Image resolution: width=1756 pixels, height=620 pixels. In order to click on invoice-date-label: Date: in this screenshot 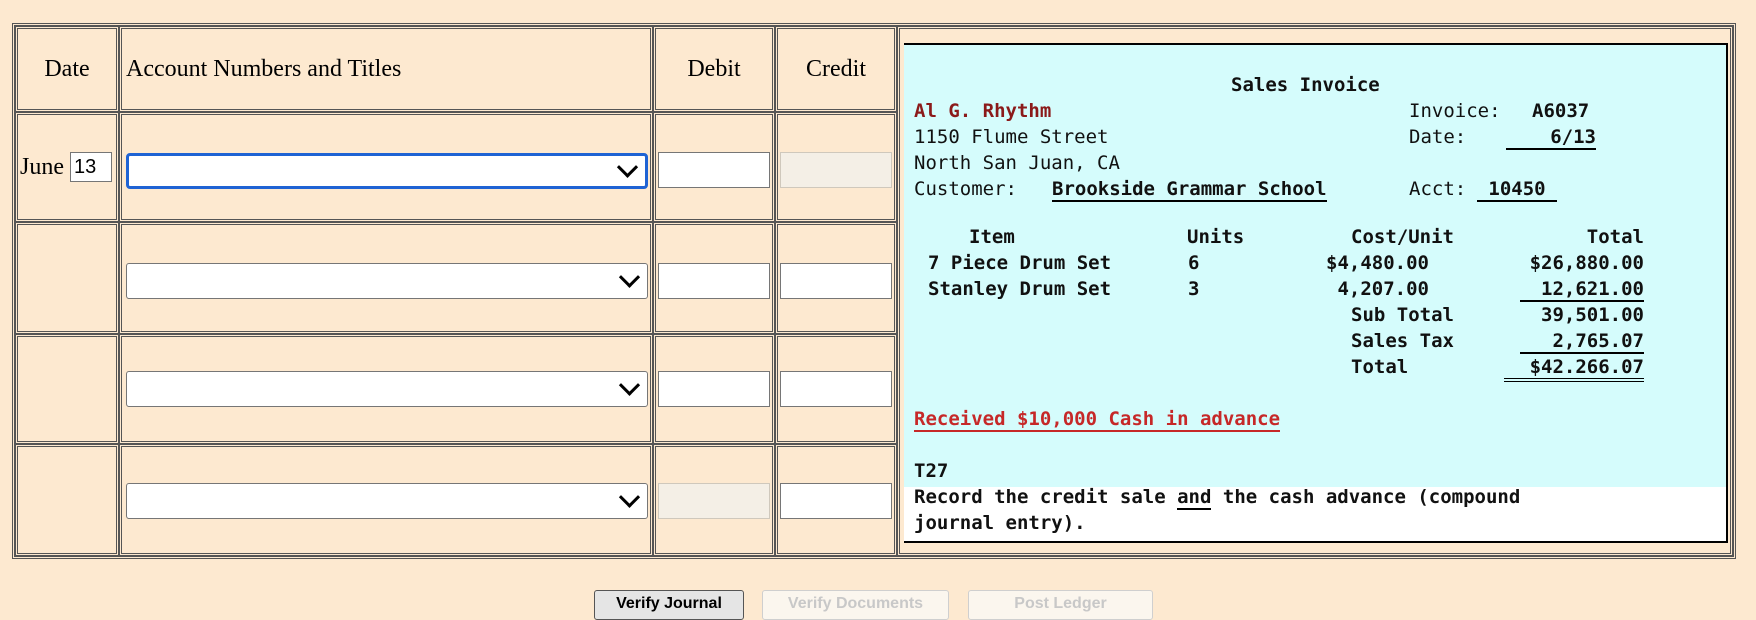, I will do `click(1438, 137)`.